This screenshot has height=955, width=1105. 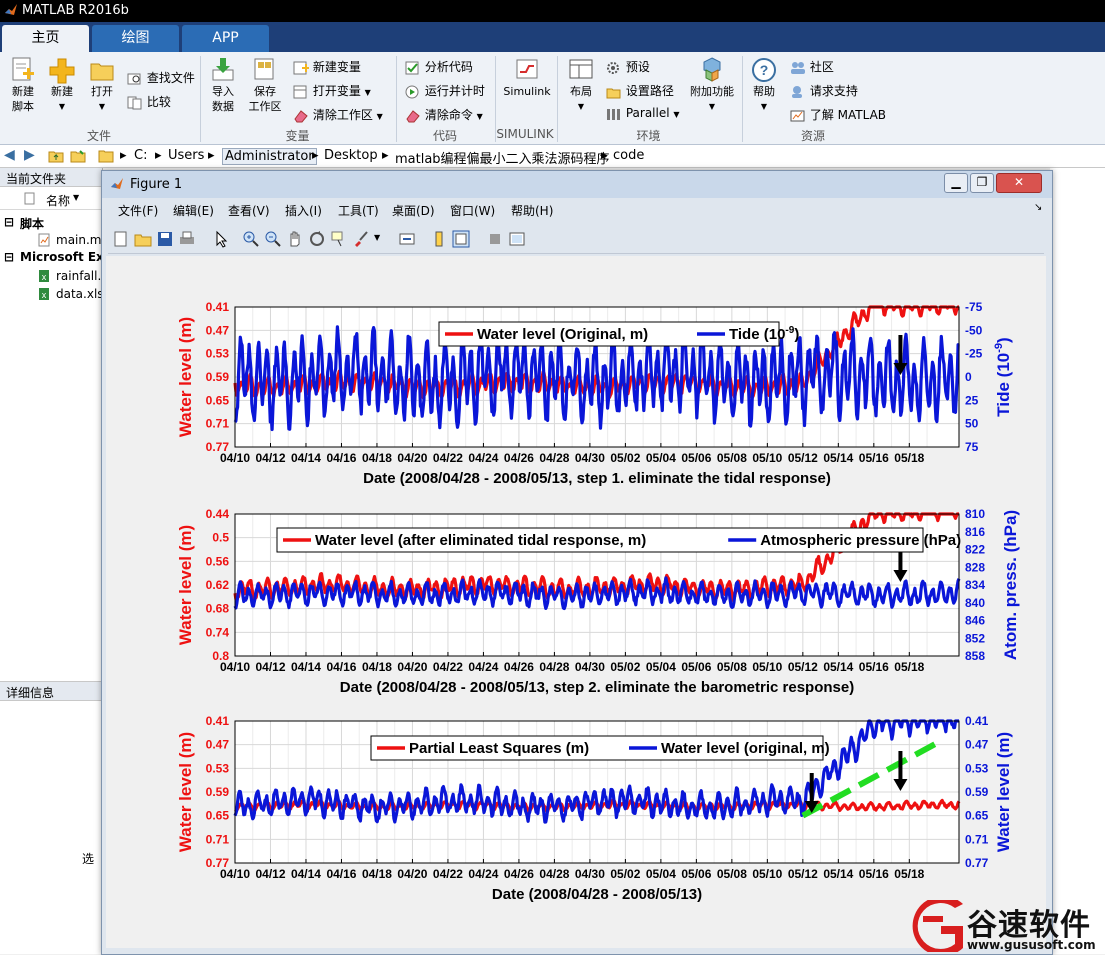 What do you see at coordinates (339, 239) in the screenshot?
I see `data-cursor-icon` at bounding box center [339, 239].